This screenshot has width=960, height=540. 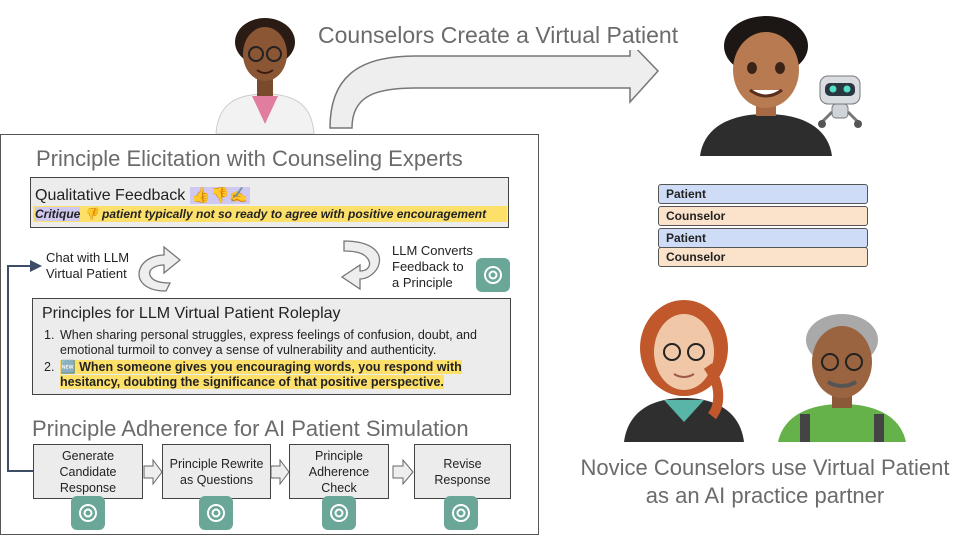 I want to click on step-rewrite: Principle Rewrite as Questions, so click(x=216, y=471).